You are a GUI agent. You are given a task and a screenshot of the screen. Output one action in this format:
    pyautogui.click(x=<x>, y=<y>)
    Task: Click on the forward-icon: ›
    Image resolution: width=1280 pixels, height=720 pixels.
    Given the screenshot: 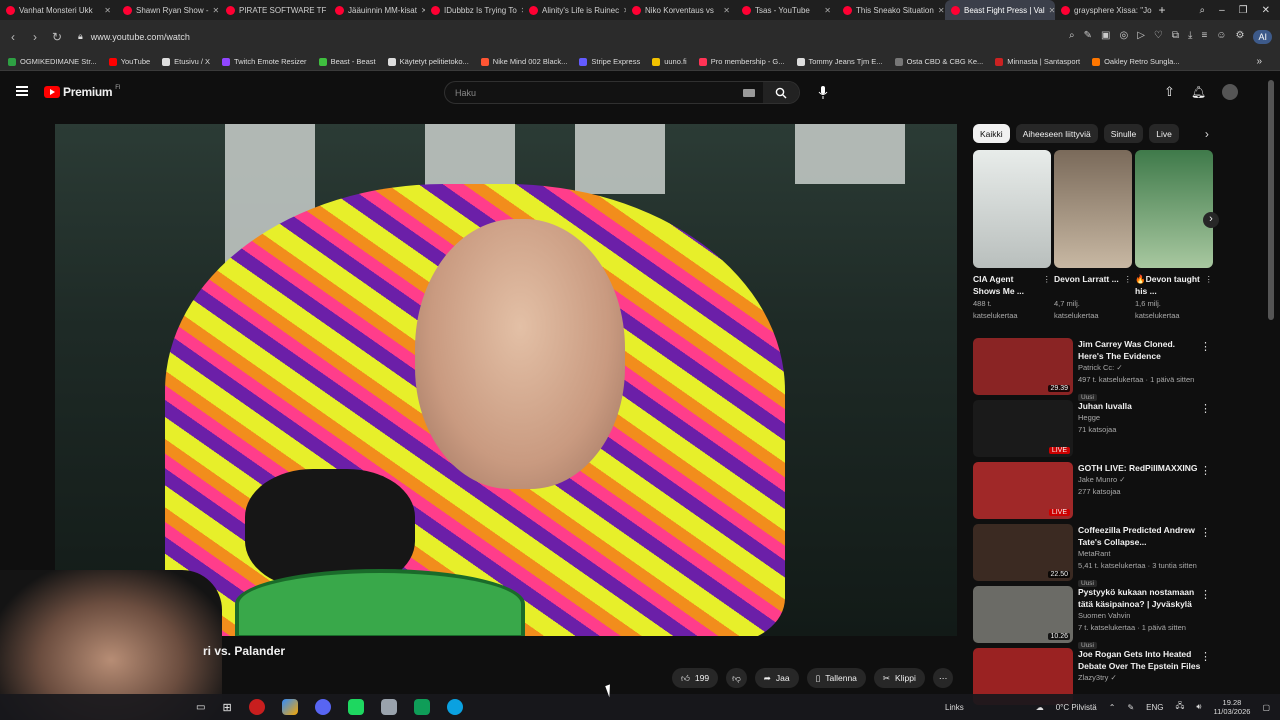 What is the action you would take?
    pyautogui.click(x=35, y=37)
    